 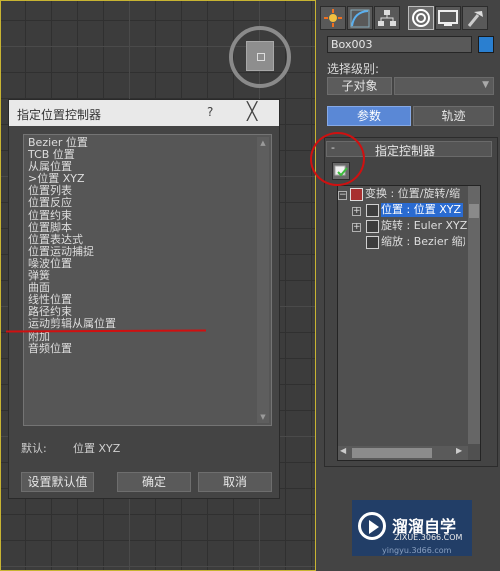 I want to click on controller-list-item: 噪波位置, so click(x=141, y=263).